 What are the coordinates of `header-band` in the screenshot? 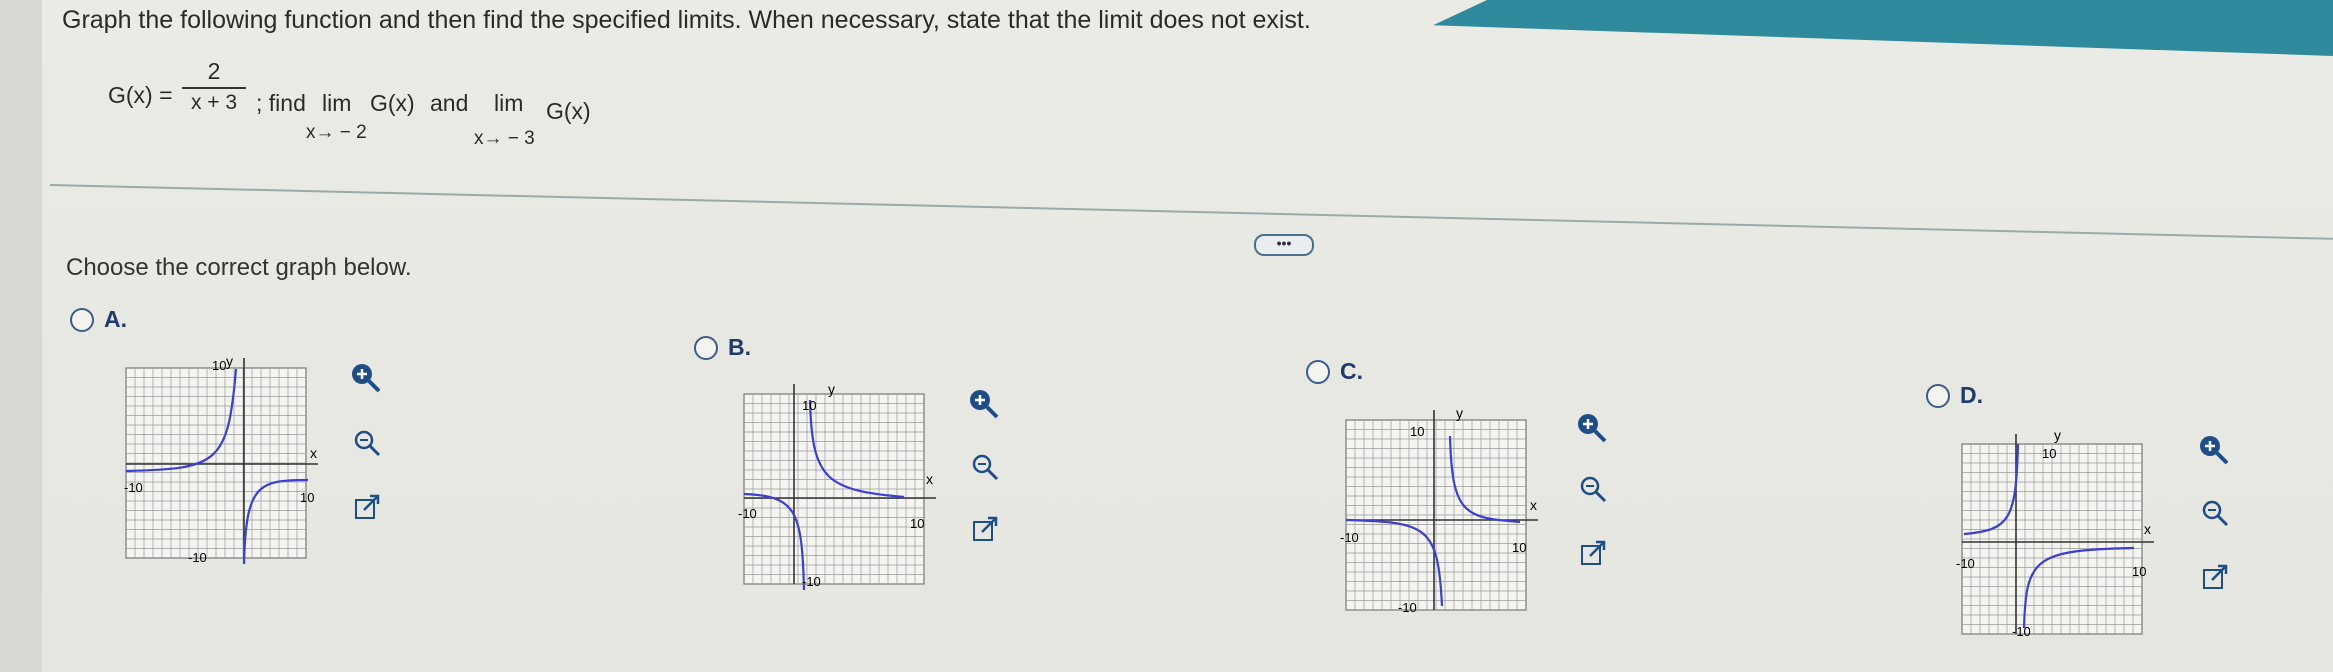 It's located at (1883, 28).